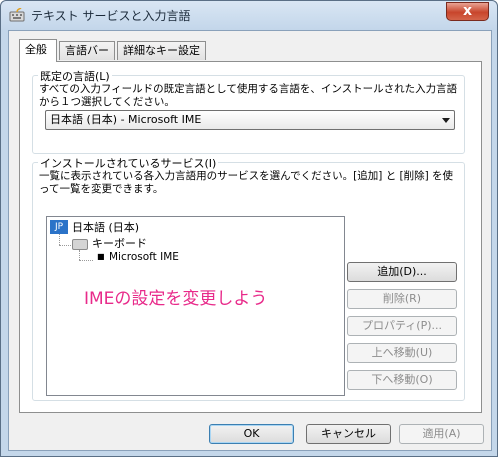 The width and height of the screenshot is (498, 457). What do you see at coordinates (402, 380) in the screenshot?
I see `move-down-button: 下へ移動(O)` at bounding box center [402, 380].